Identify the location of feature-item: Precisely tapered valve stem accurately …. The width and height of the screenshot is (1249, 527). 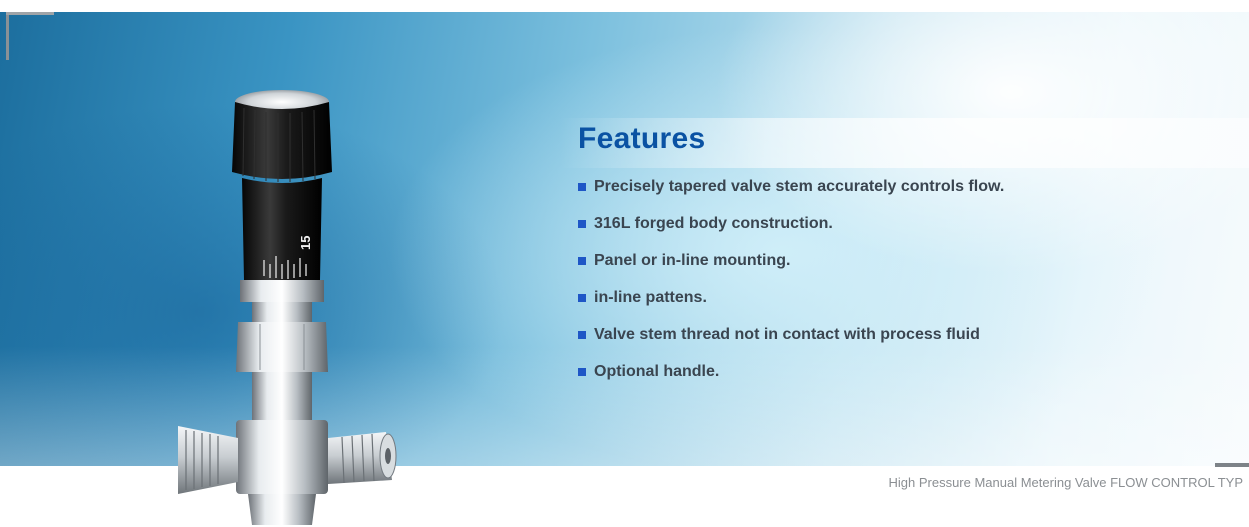
(791, 186).